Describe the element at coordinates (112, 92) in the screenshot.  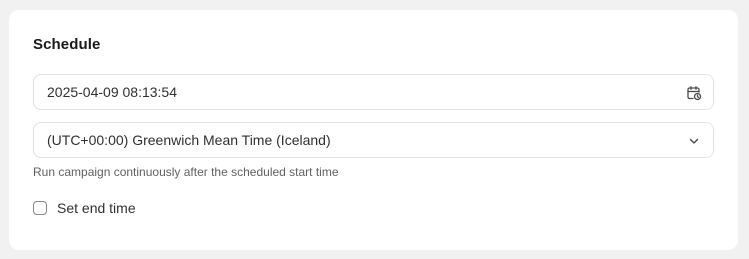
I see `start-datetime-value: 2025-04-09 08:13:54` at that location.